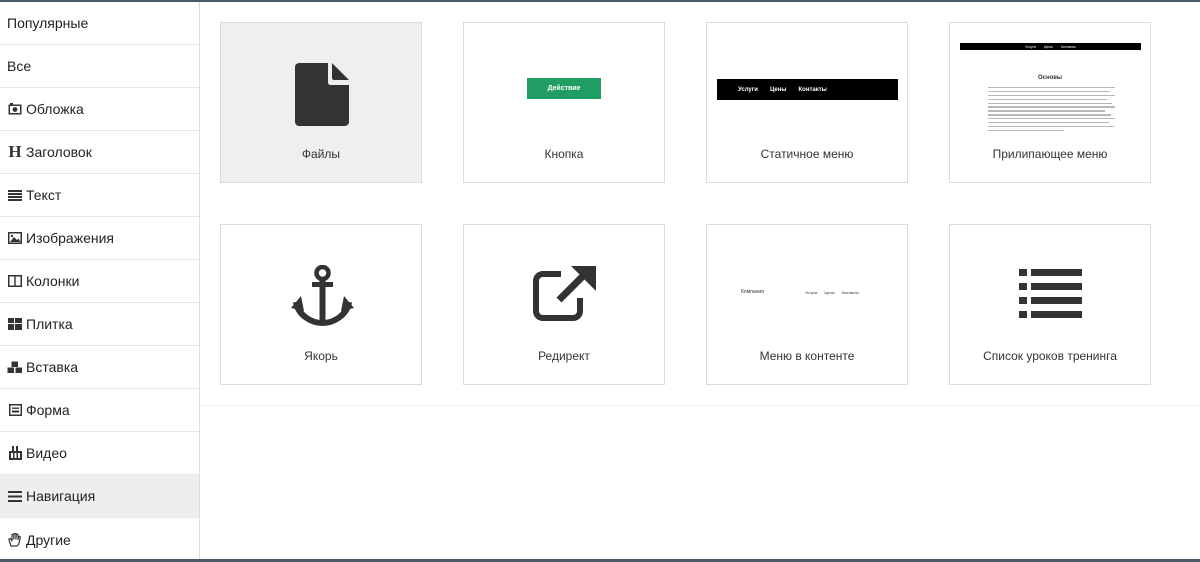 The width and height of the screenshot is (1200, 562). What do you see at coordinates (321, 154) in the screenshot?
I see `card-label: Файлы` at bounding box center [321, 154].